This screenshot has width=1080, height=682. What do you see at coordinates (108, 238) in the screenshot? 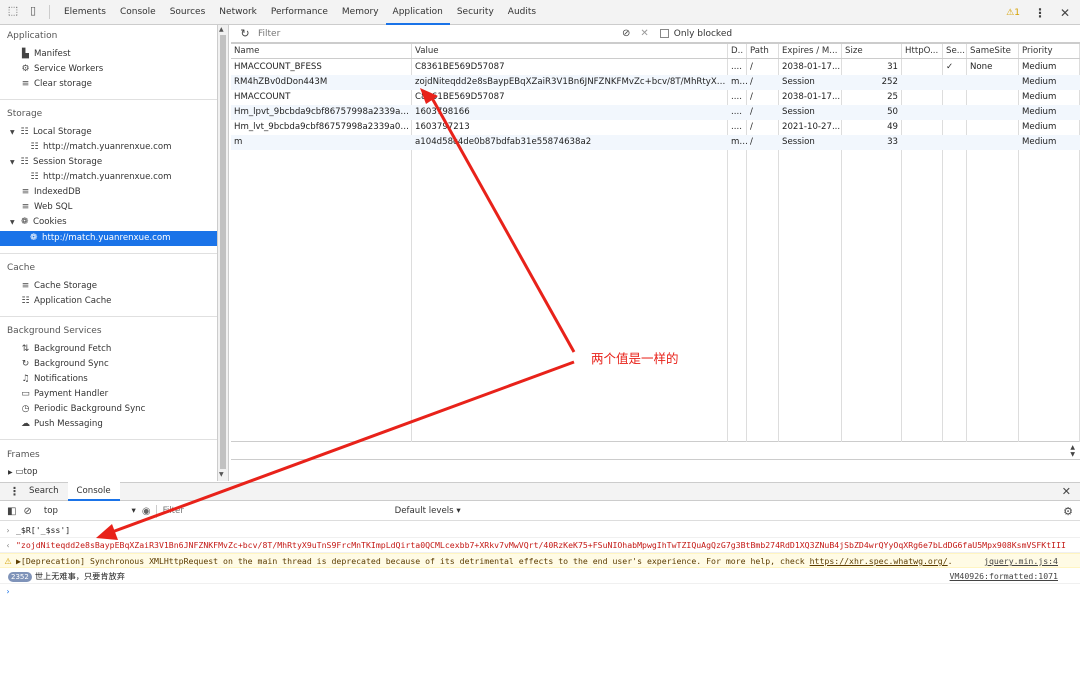
I see `sidebar-item-cookies-origin: ❁ http://match.yuanrenxue.com` at bounding box center [108, 238].